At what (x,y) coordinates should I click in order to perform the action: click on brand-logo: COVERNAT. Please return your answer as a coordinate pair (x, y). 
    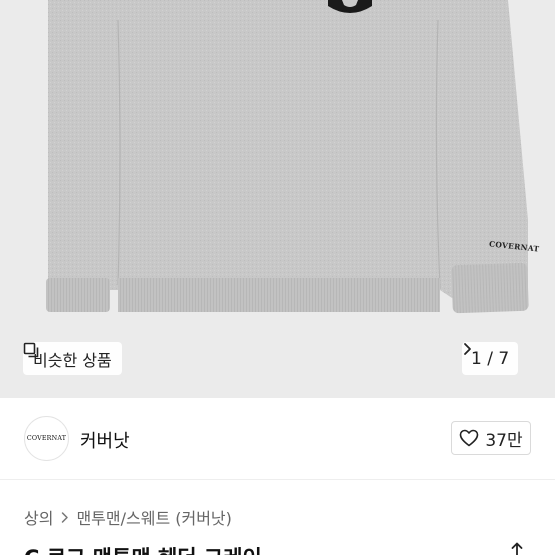
    Looking at the image, I should click on (46, 438).